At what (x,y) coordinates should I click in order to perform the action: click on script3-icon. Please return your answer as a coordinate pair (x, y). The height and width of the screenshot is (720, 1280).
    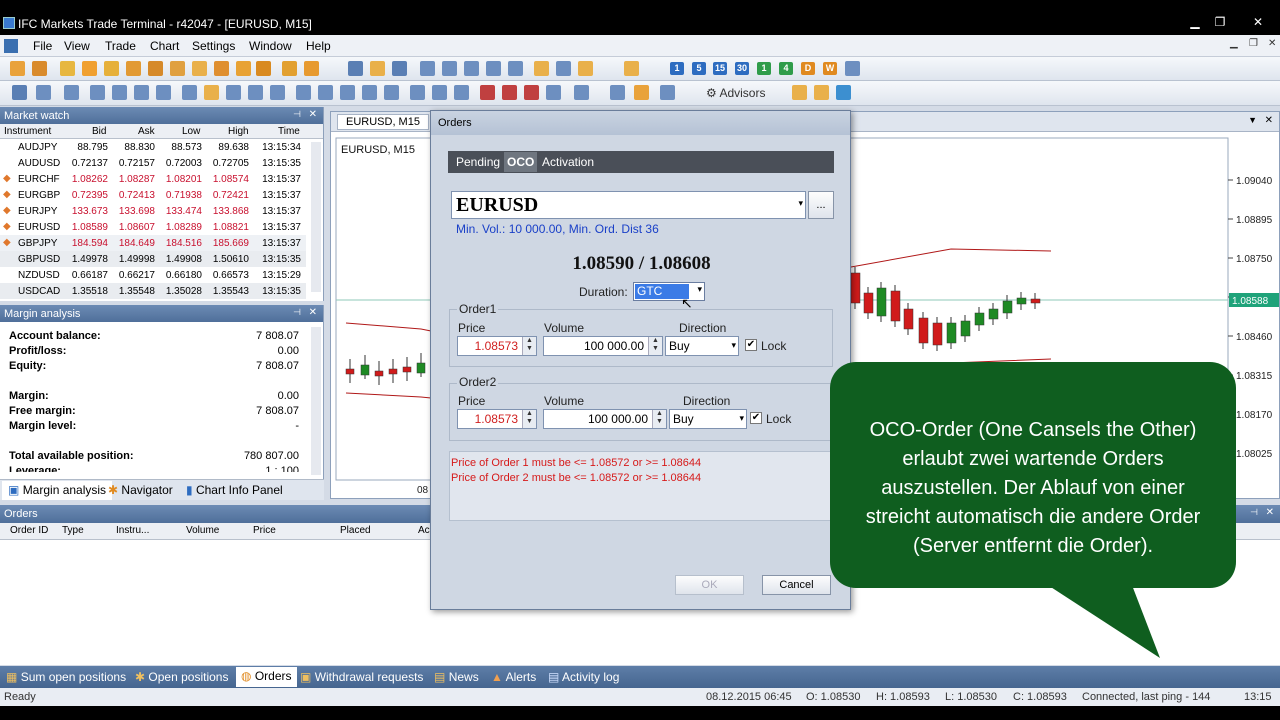
    Looking at the image, I should click on (843, 92).